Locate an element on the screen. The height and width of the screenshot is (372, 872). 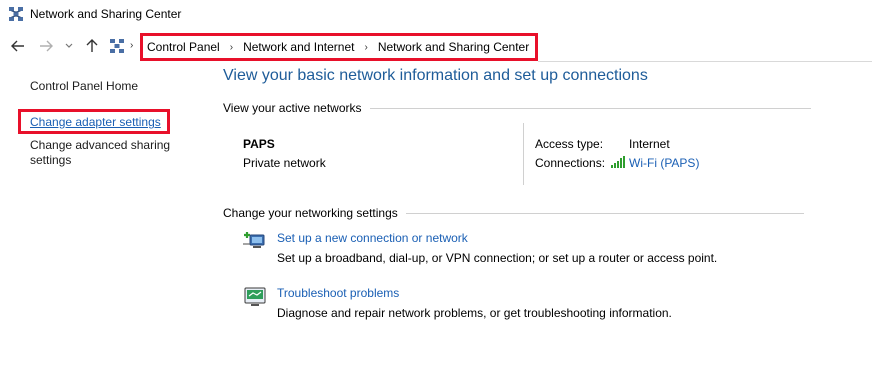
window-title: Network and Sharing Center is located at coordinates (106, 14).